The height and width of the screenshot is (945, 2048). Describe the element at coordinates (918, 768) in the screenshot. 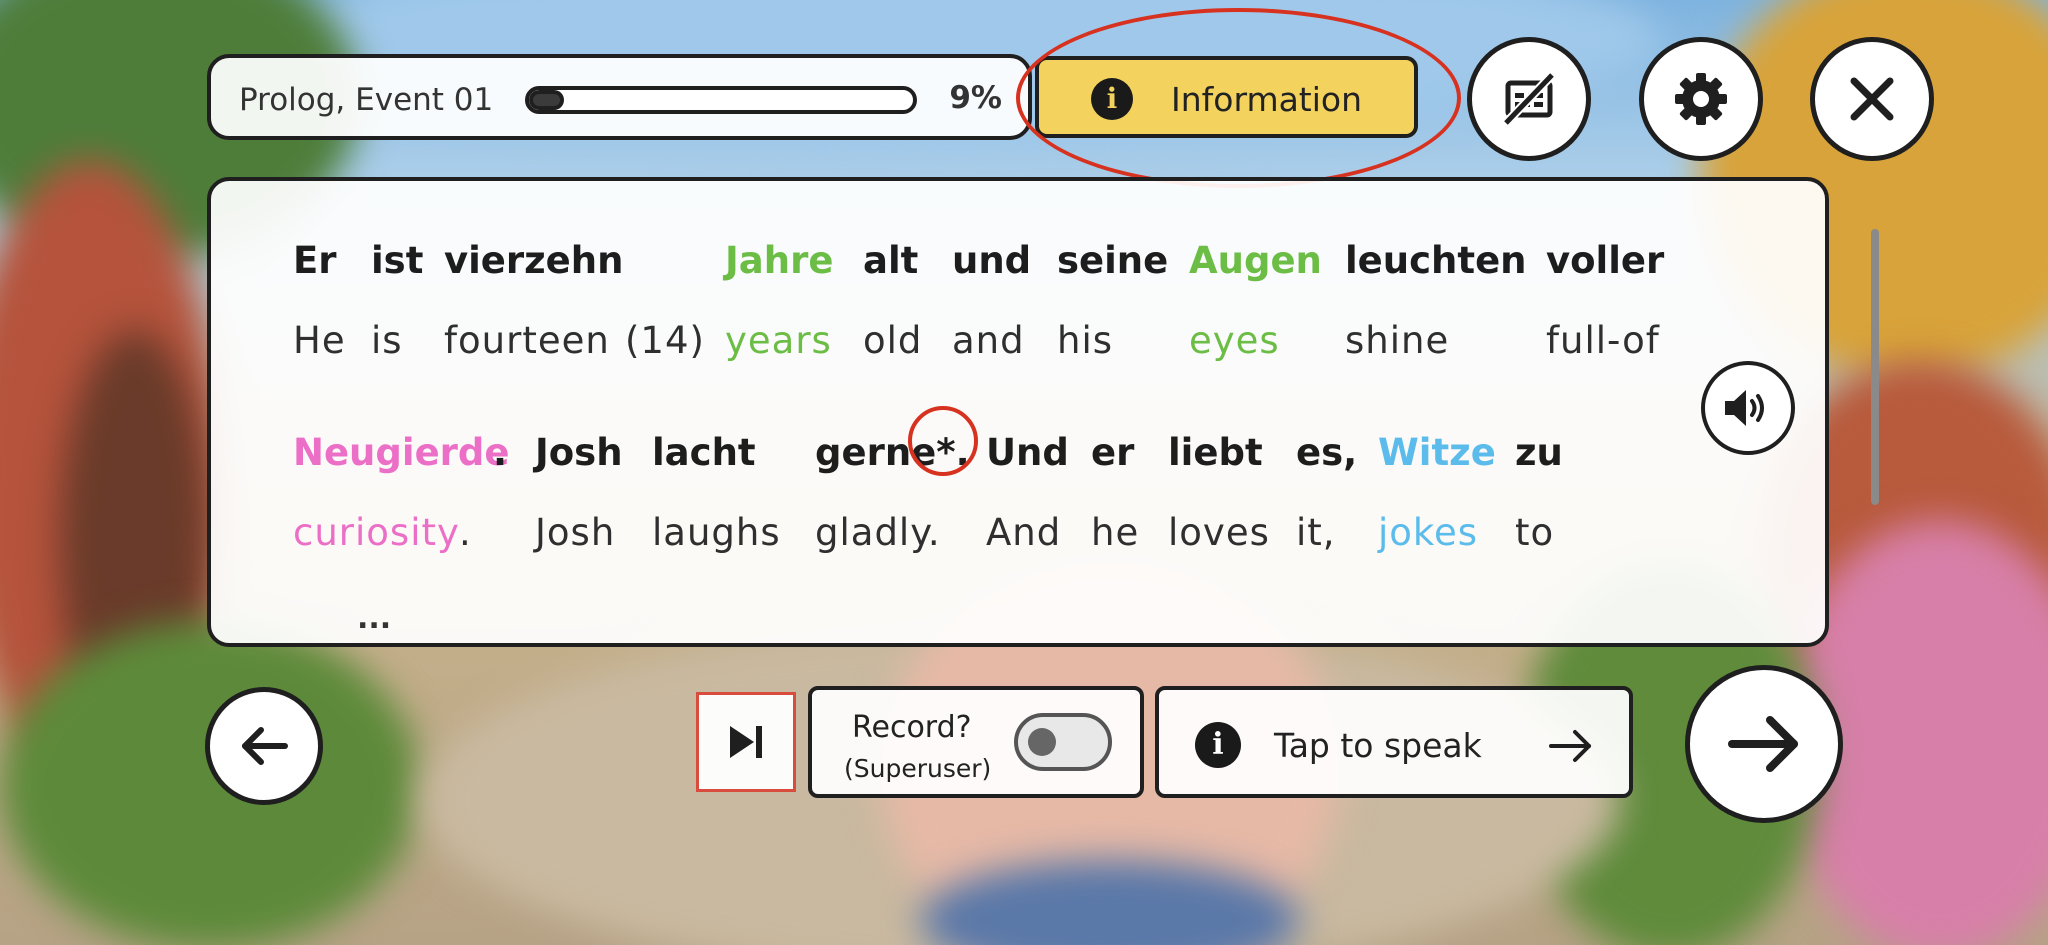

I see `record-sublabel: (Superuser)` at that location.